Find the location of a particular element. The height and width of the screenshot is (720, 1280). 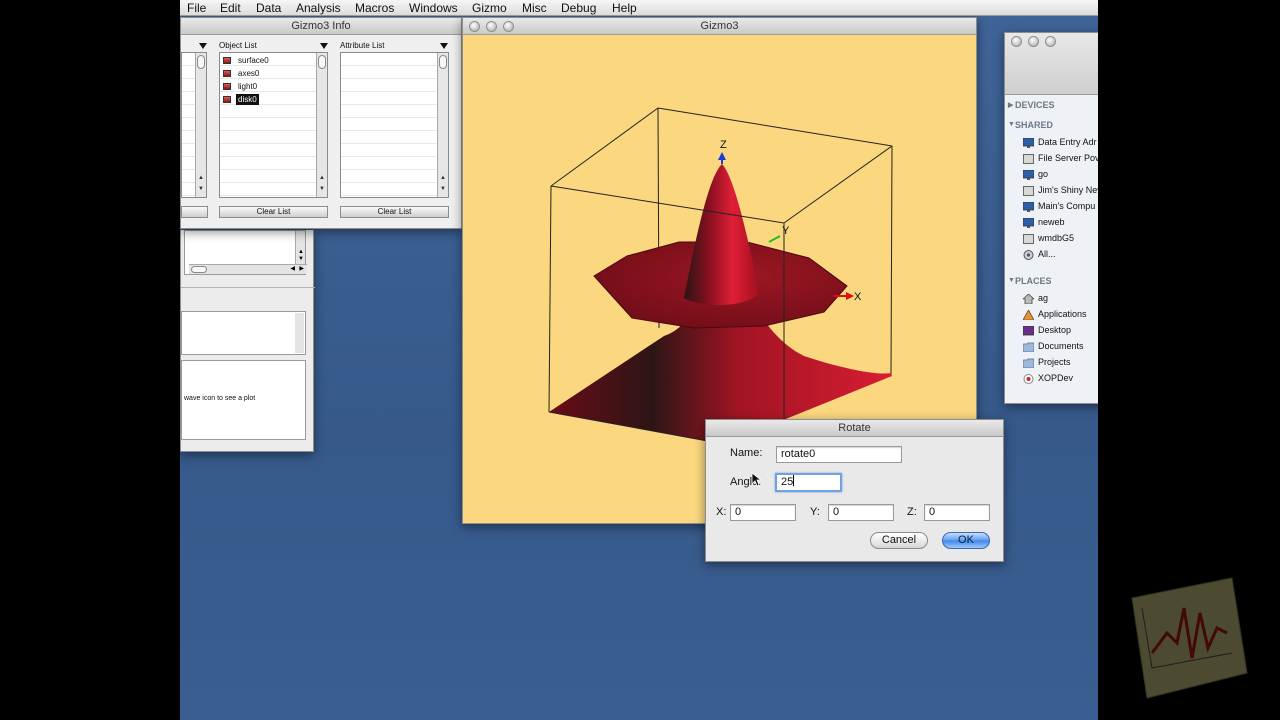

desktop-icon is located at coordinates (1028, 331).